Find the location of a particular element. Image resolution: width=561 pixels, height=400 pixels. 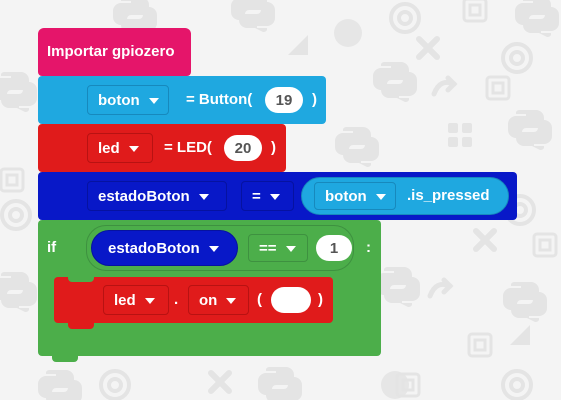

button-expression-label: = Button( is located at coordinates (219, 99).